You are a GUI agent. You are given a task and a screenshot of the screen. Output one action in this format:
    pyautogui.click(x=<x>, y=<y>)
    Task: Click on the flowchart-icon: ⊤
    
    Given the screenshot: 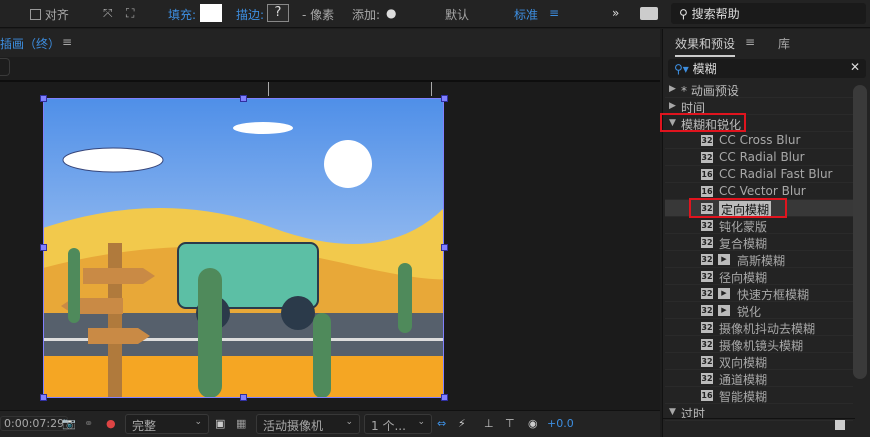 What is the action you would take?
    pyautogui.click(x=510, y=423)
    